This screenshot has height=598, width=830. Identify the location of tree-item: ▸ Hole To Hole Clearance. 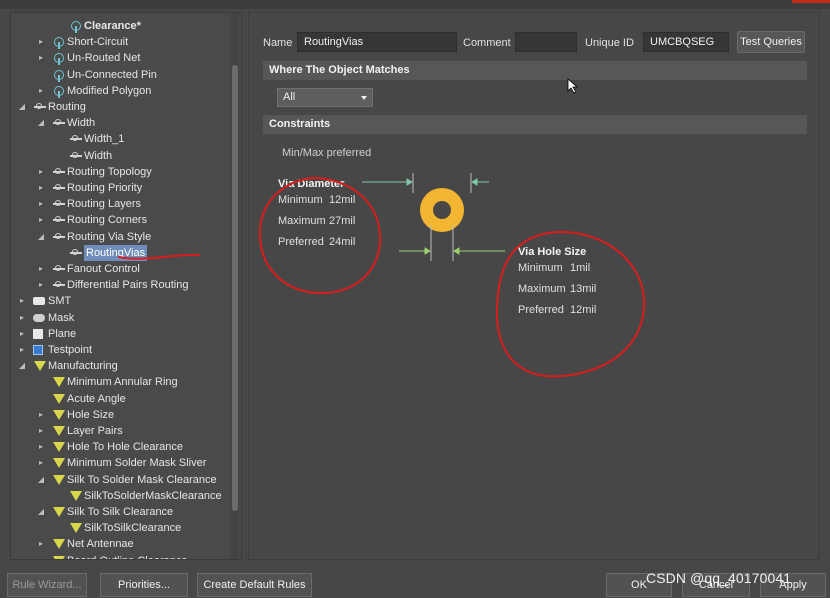
(126, 447).